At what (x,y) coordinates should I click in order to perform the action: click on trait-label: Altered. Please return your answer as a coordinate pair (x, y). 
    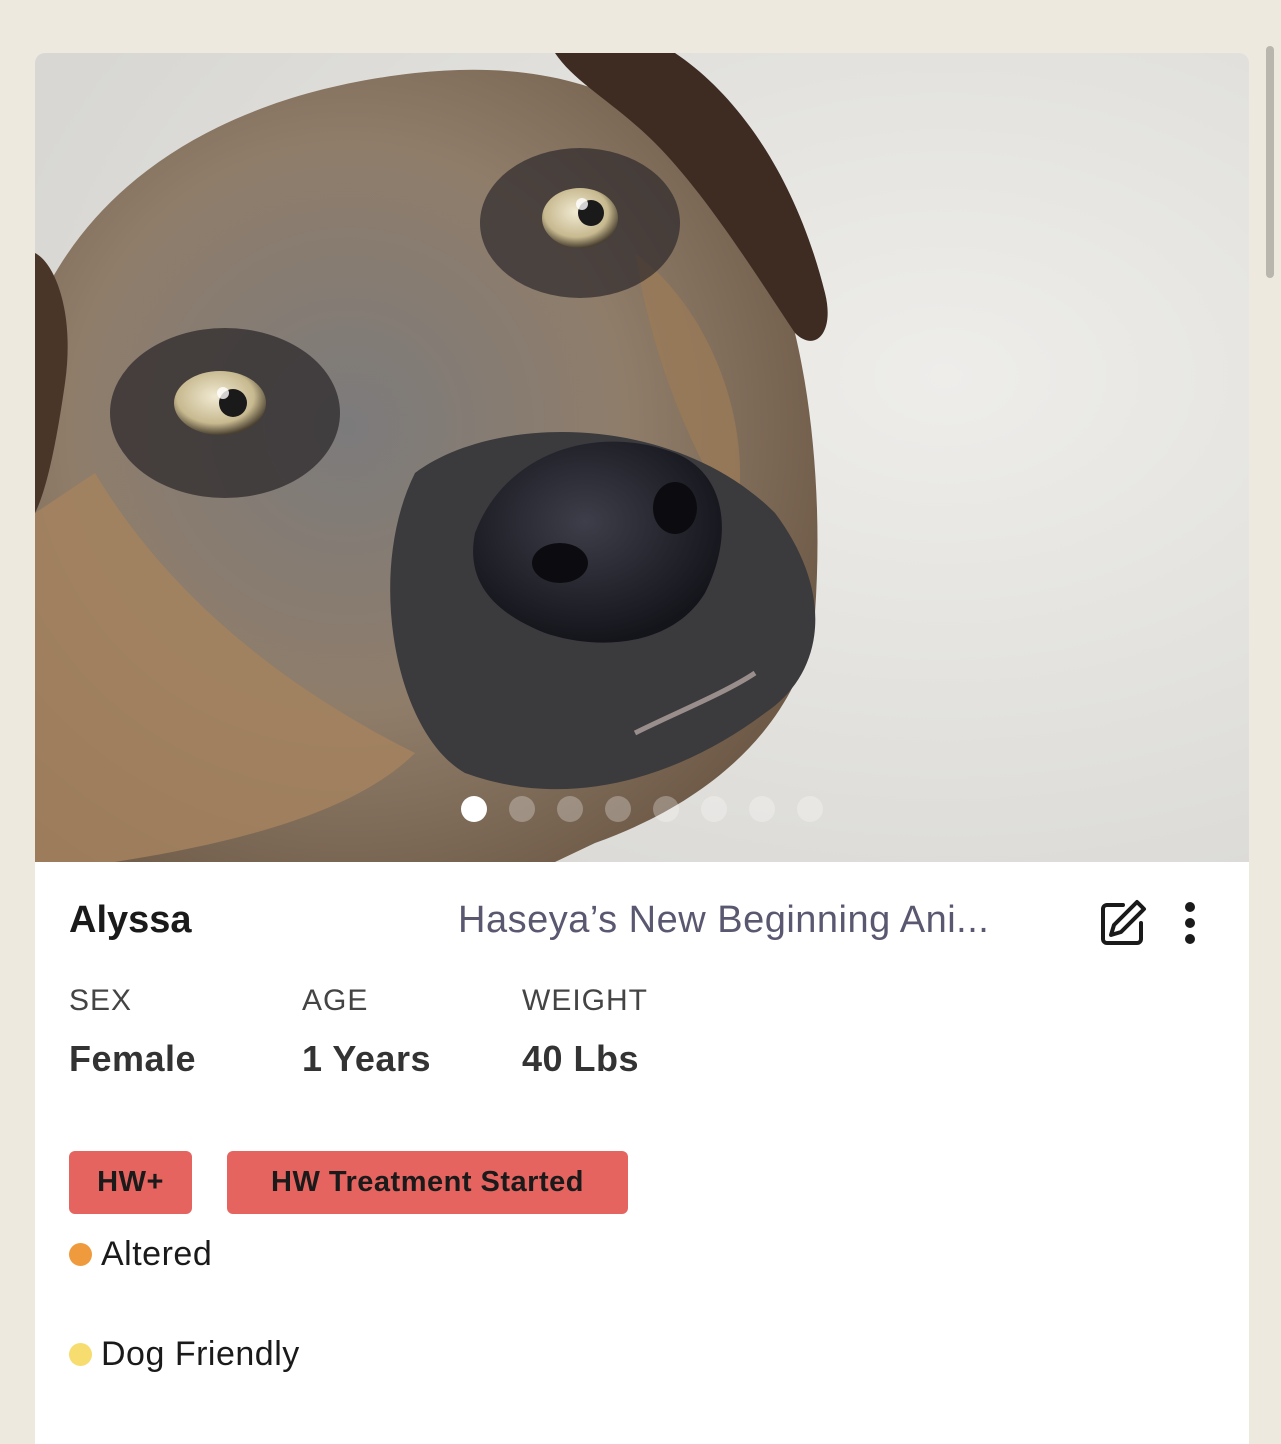
    Looking at the image, I should click on (157, 1254).